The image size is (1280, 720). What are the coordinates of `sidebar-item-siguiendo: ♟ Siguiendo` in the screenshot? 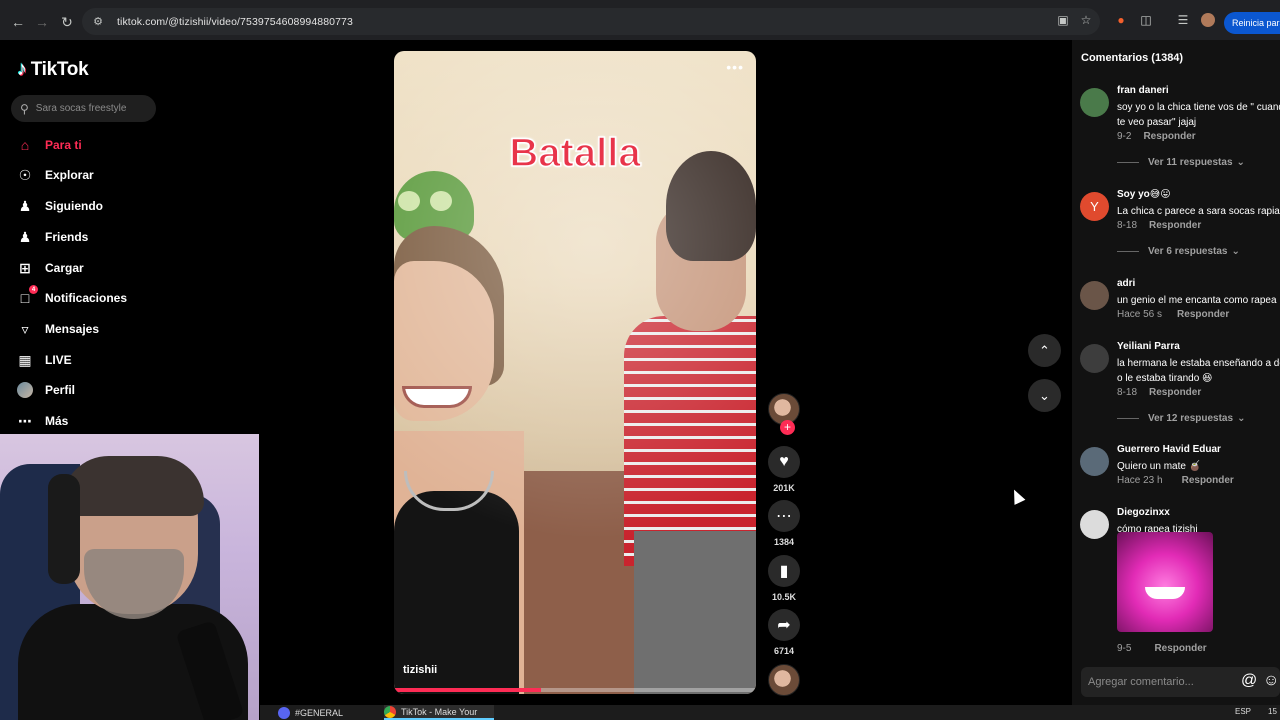 It's located at (59, 206).